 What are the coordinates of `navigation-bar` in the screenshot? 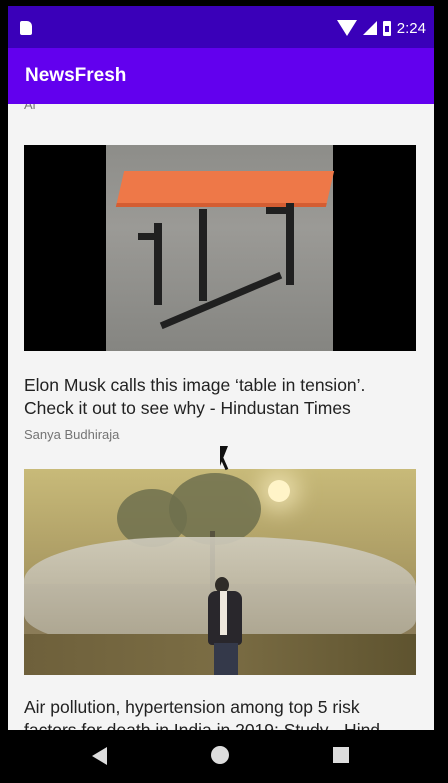 It's located at (221, 756).